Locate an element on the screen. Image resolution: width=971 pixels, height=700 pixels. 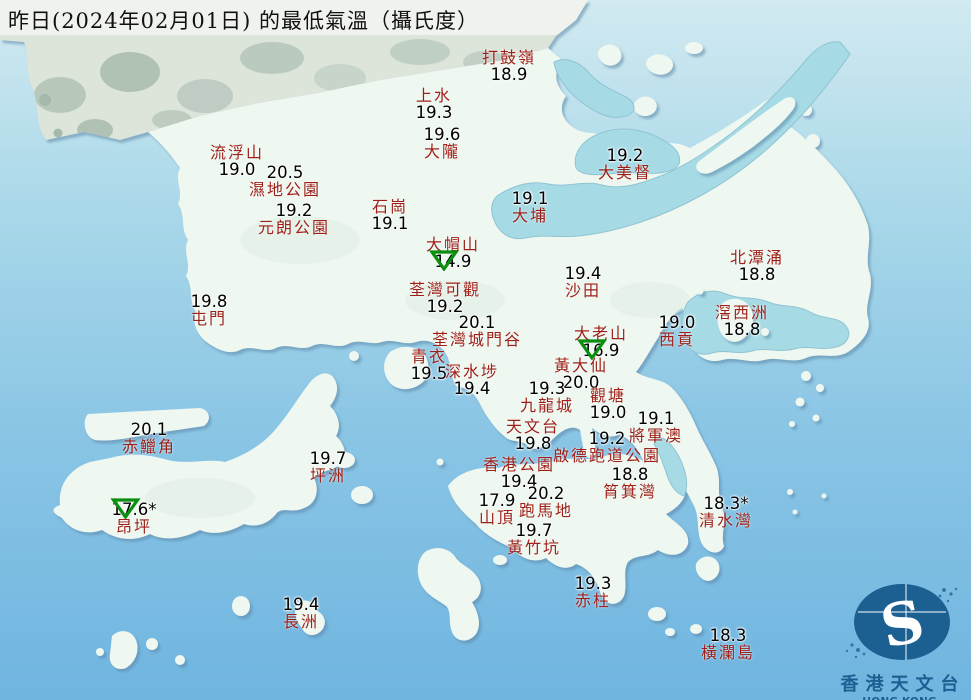
station-name: 大美督 is located at coordinates (625, 172).